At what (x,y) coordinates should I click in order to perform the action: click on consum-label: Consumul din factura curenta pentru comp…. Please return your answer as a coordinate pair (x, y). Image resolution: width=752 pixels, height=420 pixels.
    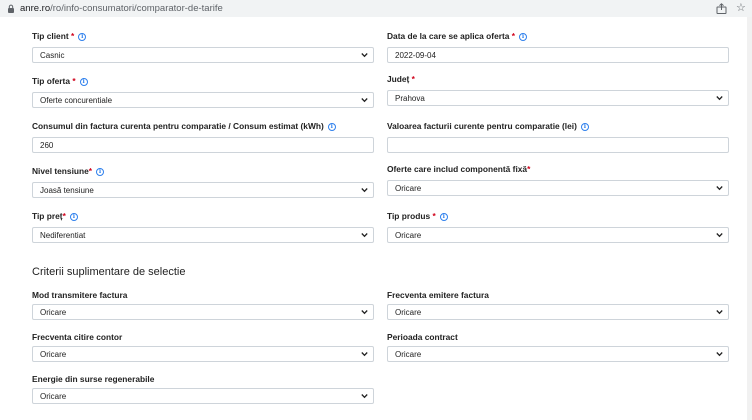
    Looking at the image, I should click on (178, 126).